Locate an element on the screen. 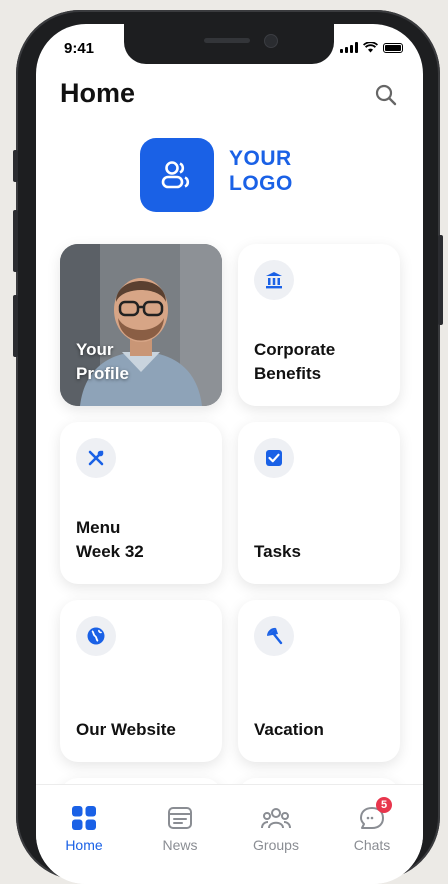 Image resolution: width=448 pixels, height=884 pixels. tile-label-line-1: Your is located at coordinates (95, 349).